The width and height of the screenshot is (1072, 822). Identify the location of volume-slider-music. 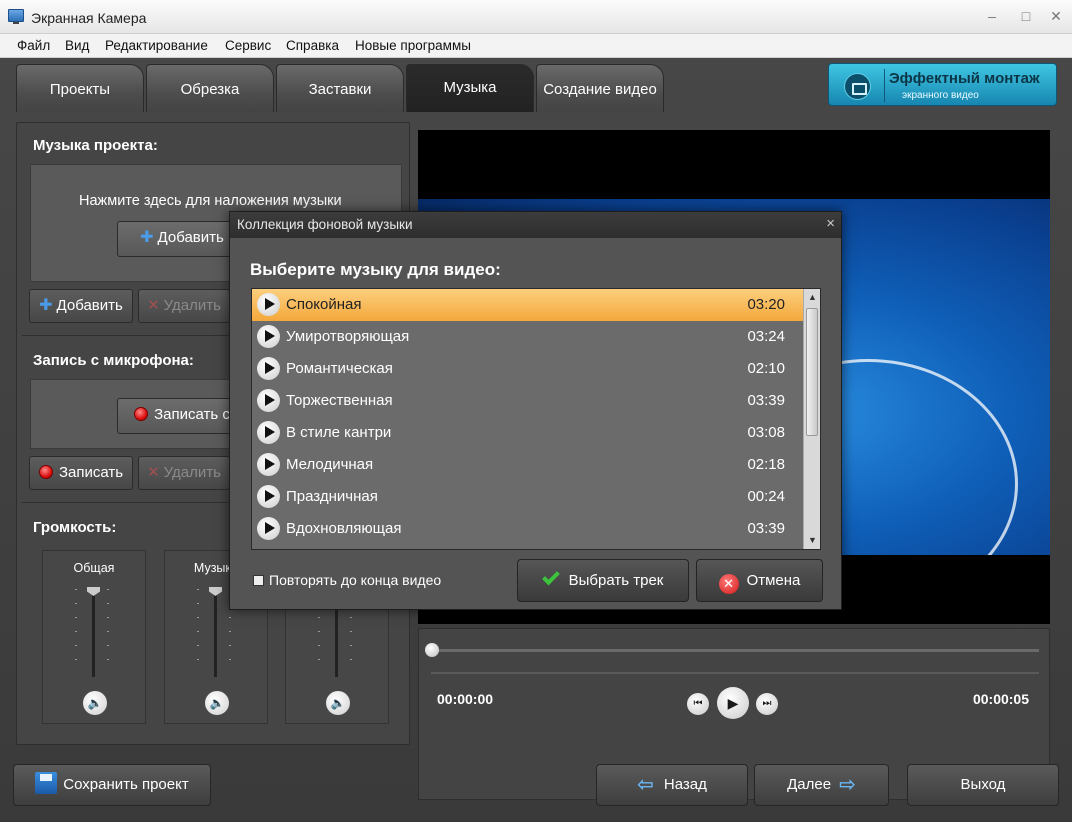
(215, 591).